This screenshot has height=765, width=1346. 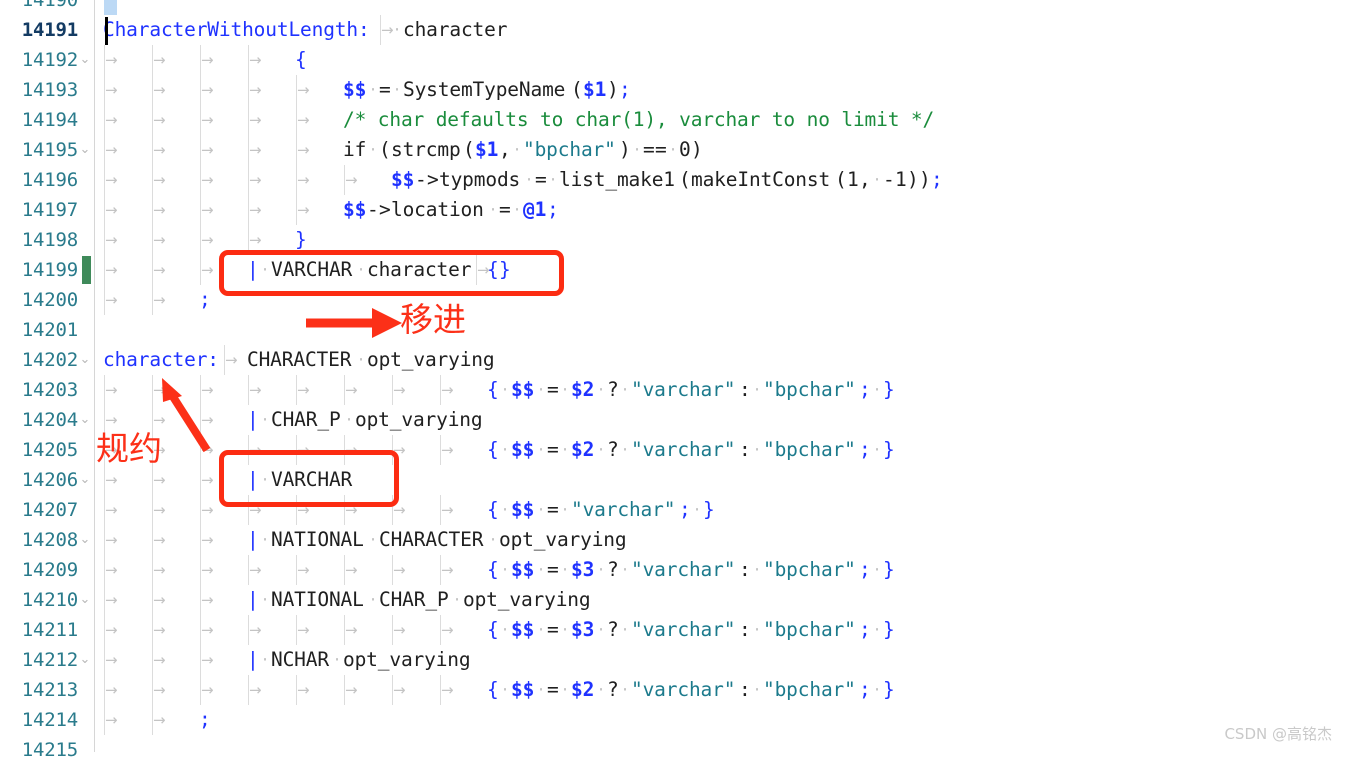 What do you see at coordinates (720, 30) in the screenshot?
I see `code-line: CharacterWithoutLength: → · character` at bounding box center [720, 30].